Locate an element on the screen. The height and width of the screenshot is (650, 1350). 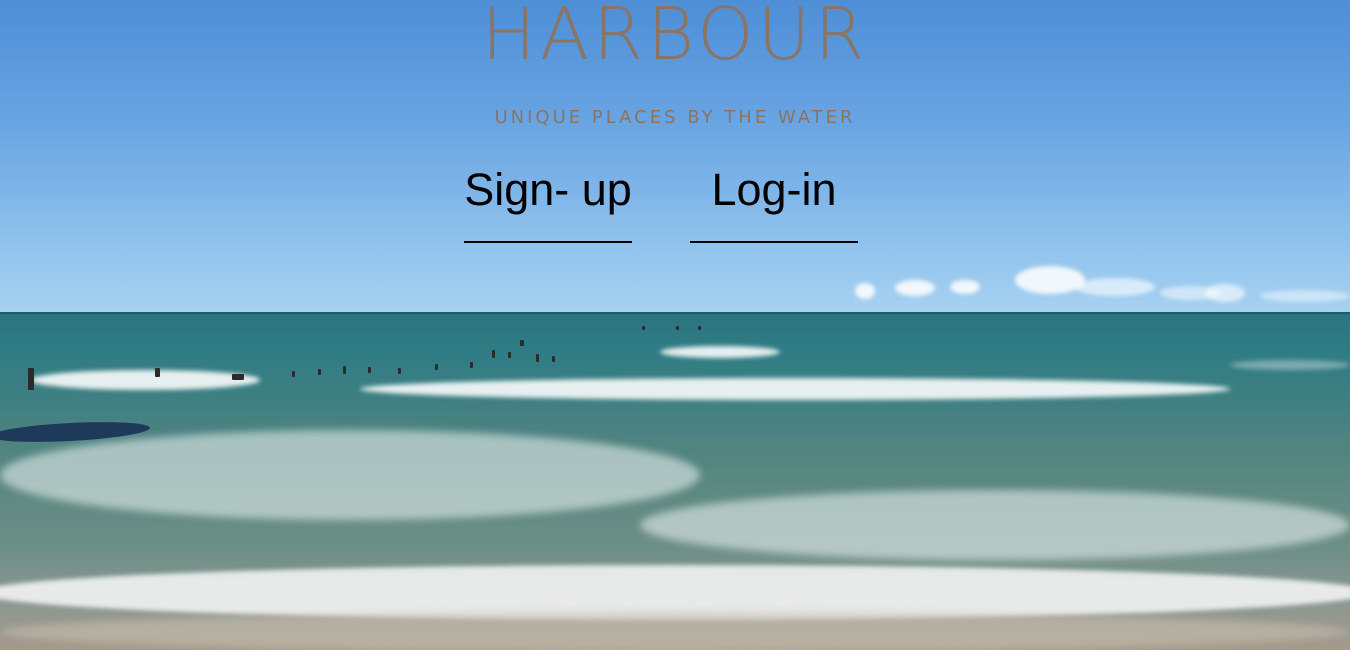
brand-tagline: UNIQUE PLACES BY THE WATER is located at coordinates (675, 117).